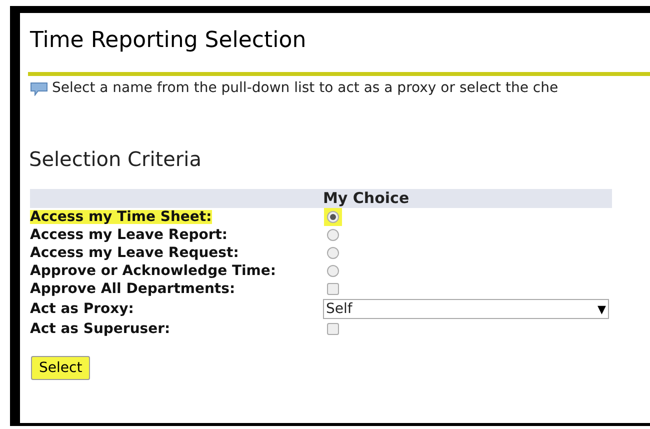 This screenshot has height=429, width=650. I want to click on column-header: My Choice, so click(366, 198).